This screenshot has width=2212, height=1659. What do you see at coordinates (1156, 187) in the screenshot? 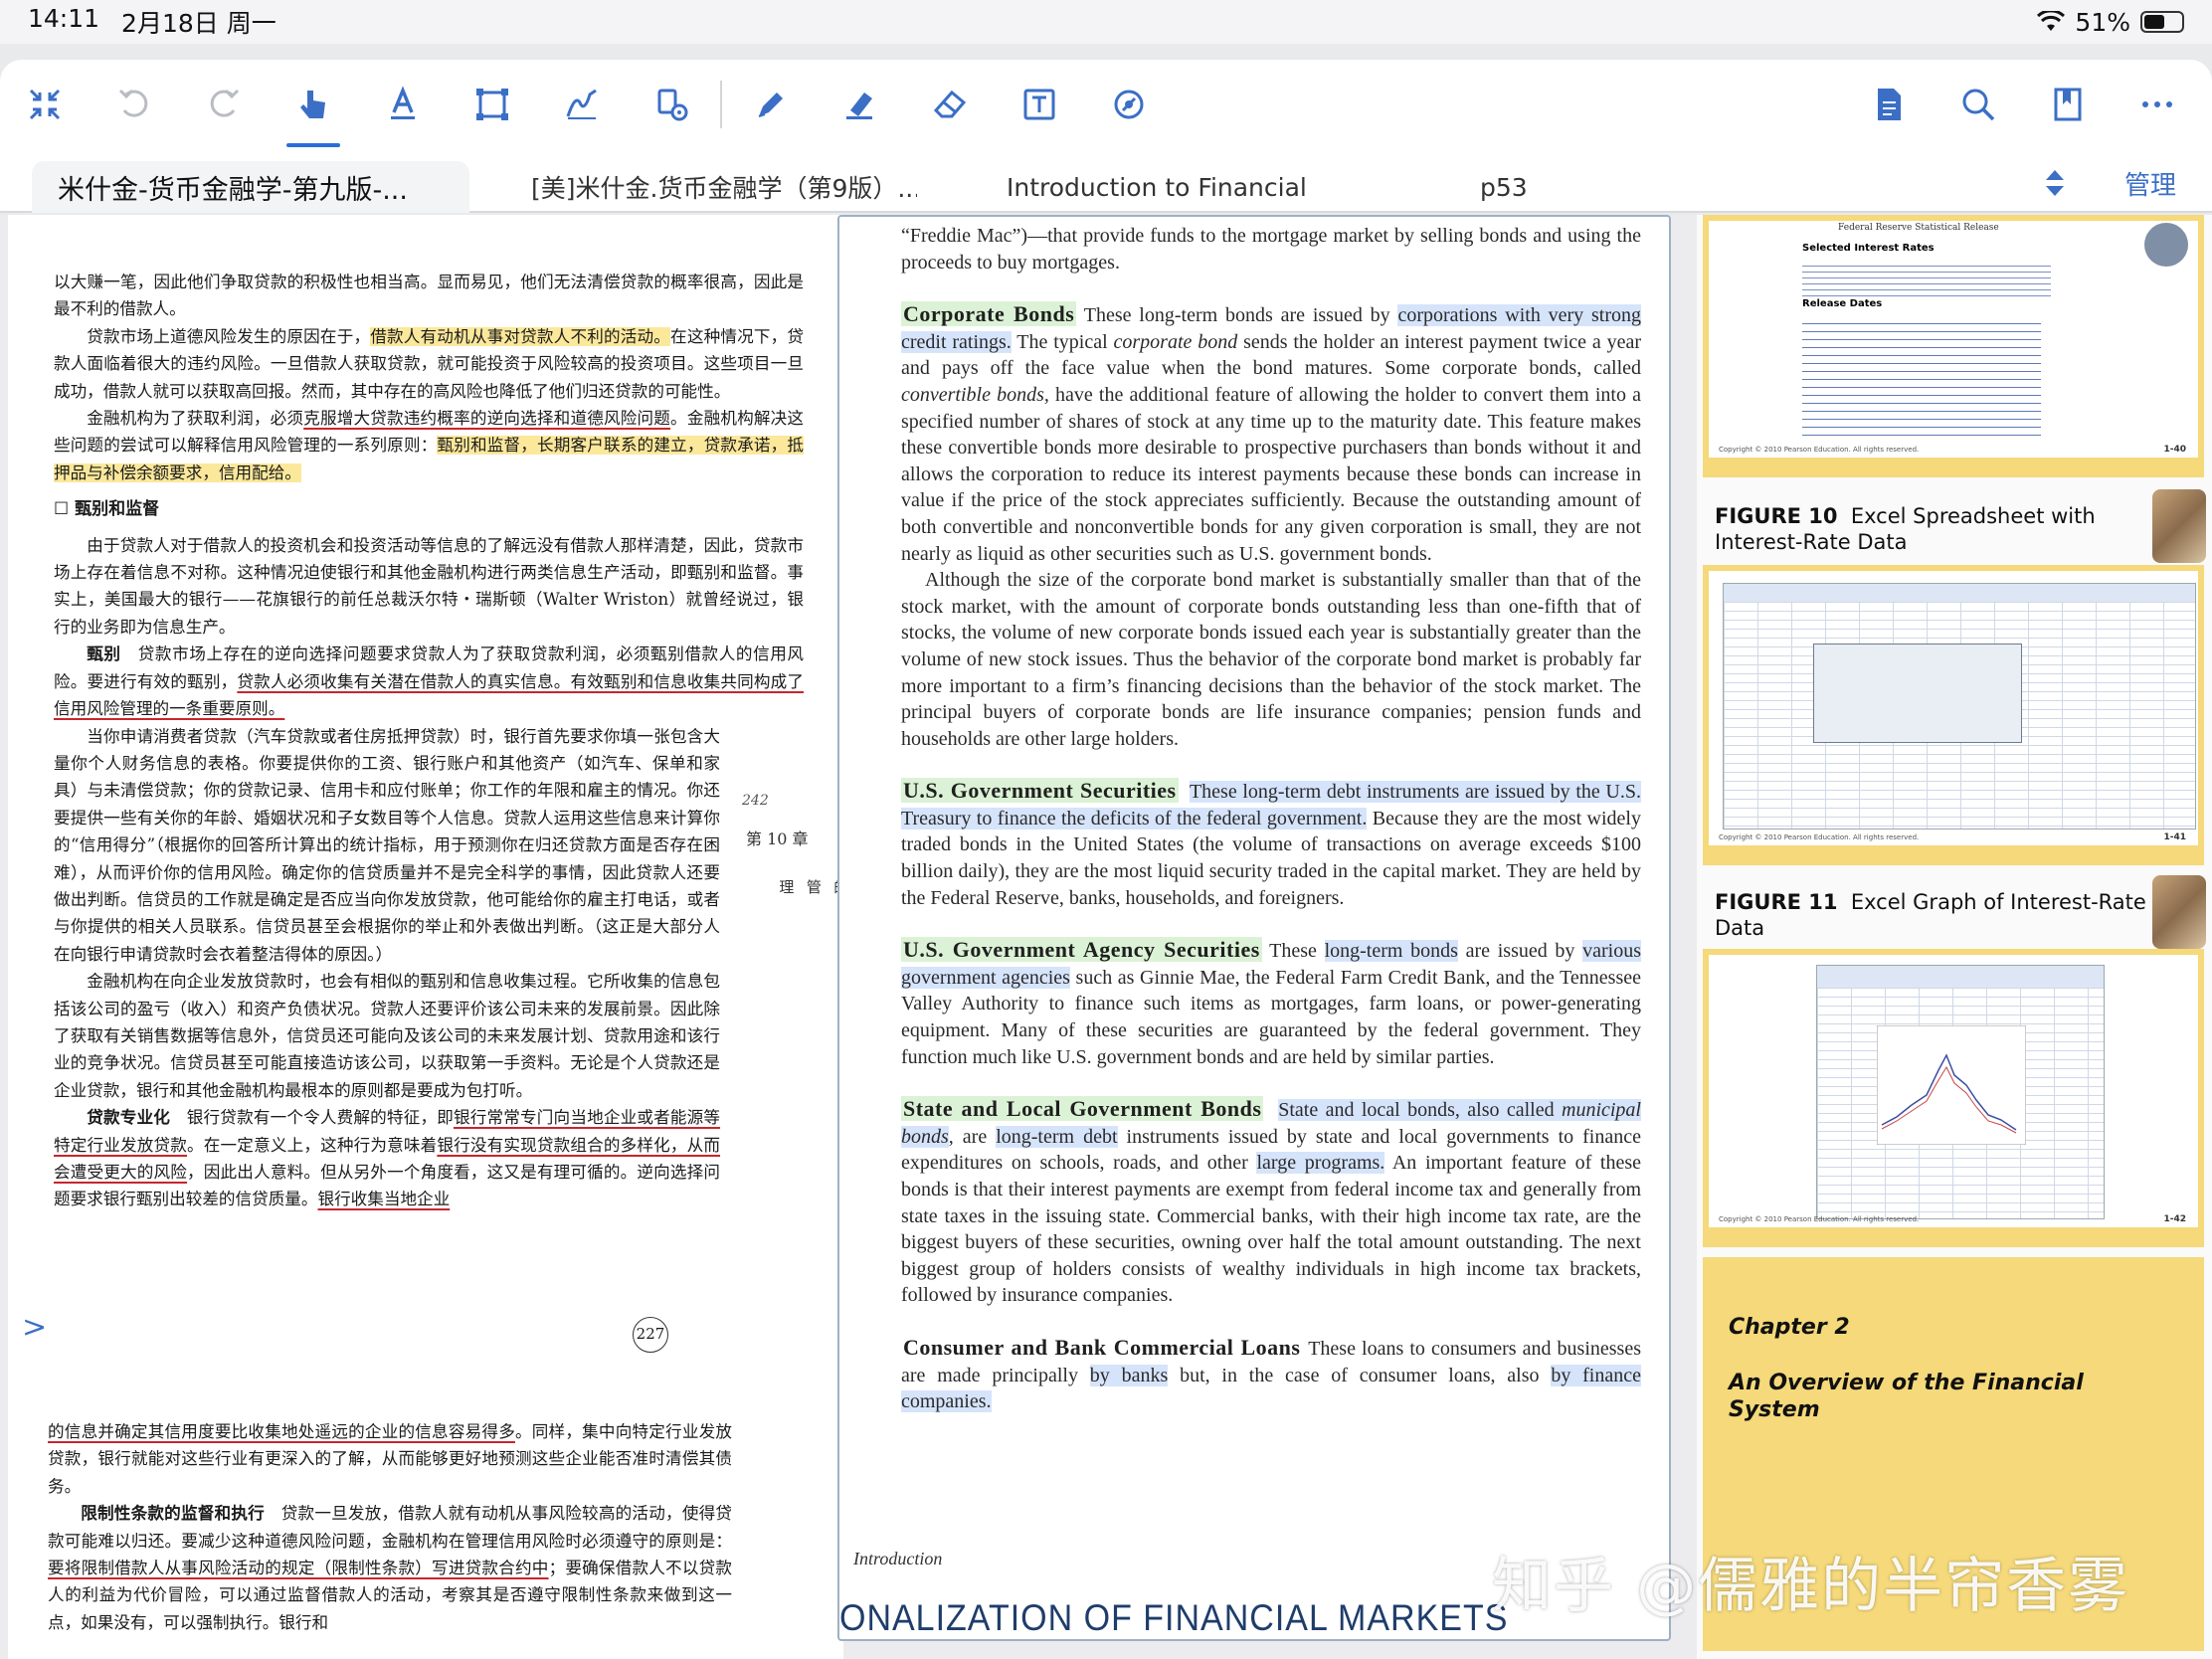
I see `tab-intro-financial: Introduction to Financial` at bounding box center [1156, 187].